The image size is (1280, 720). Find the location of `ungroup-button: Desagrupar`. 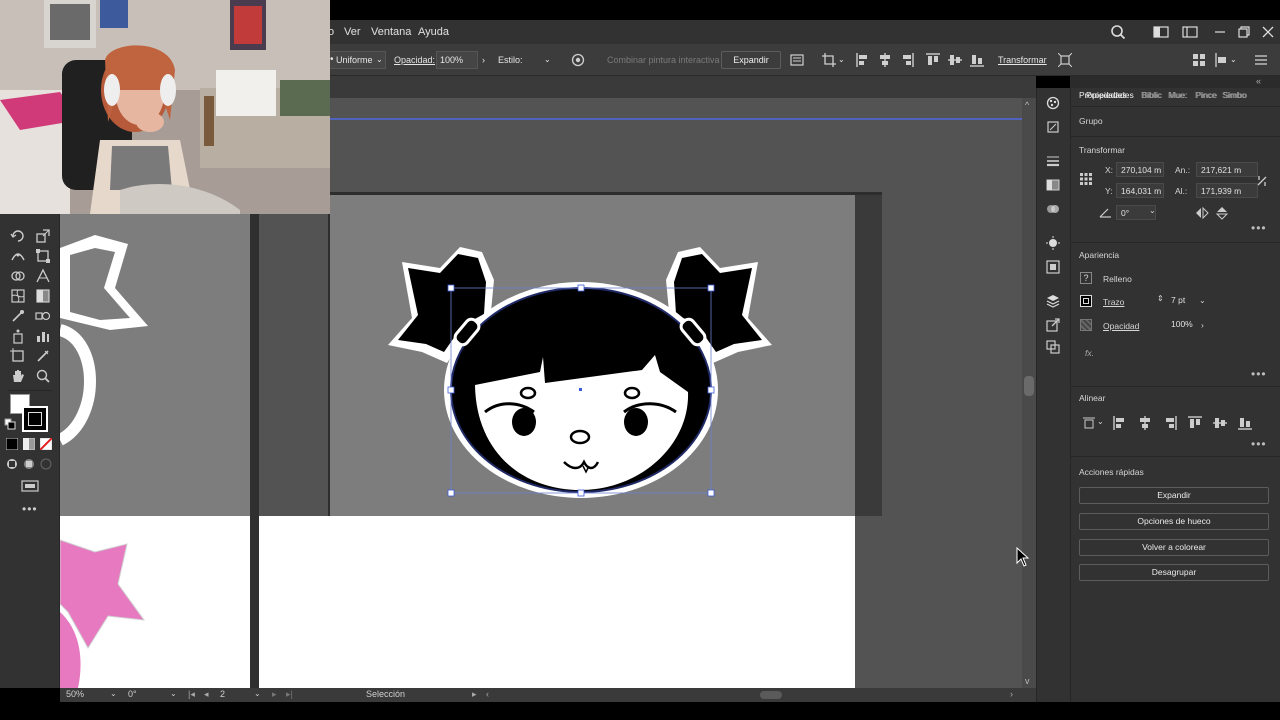

ungroup-button: Desagrupar is located at coordinates (1174, 572).